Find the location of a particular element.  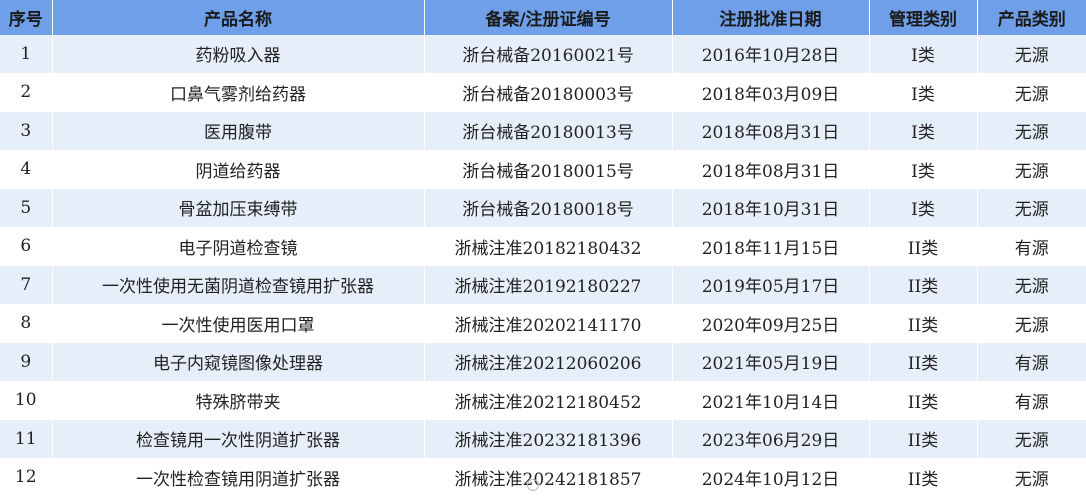

watermark-circle-icon is located at coordinates (533, 485).